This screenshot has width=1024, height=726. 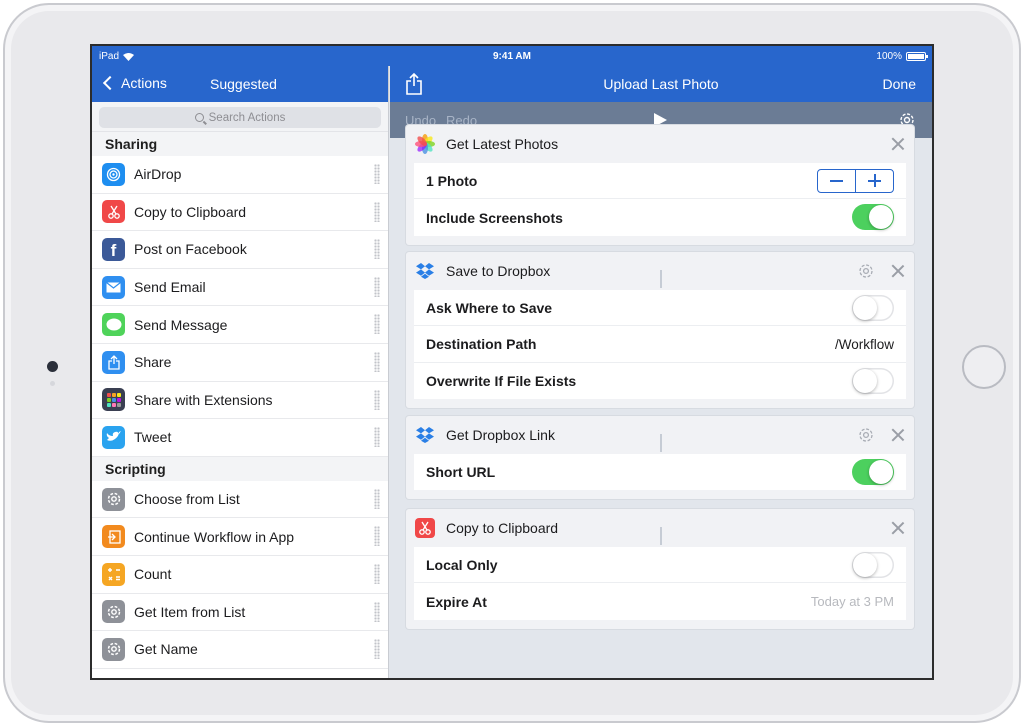 What do you see at coordinates (852, 601) in the screenshot?
I see `parameter-placeholder: Today at 3 PM` at bounding box center [852, 601].